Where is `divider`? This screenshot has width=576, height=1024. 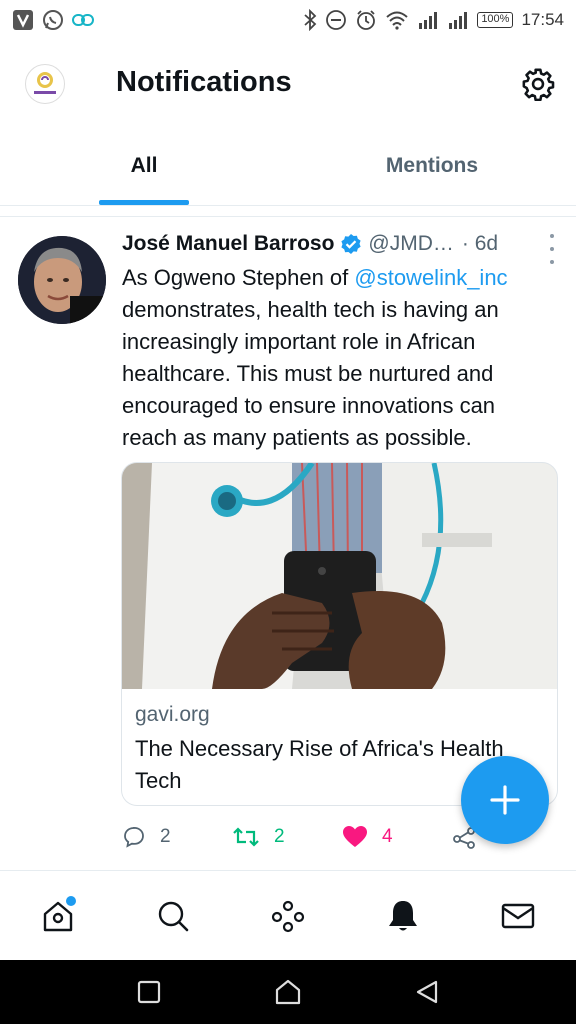 divider is located at coordinates (288, 216).